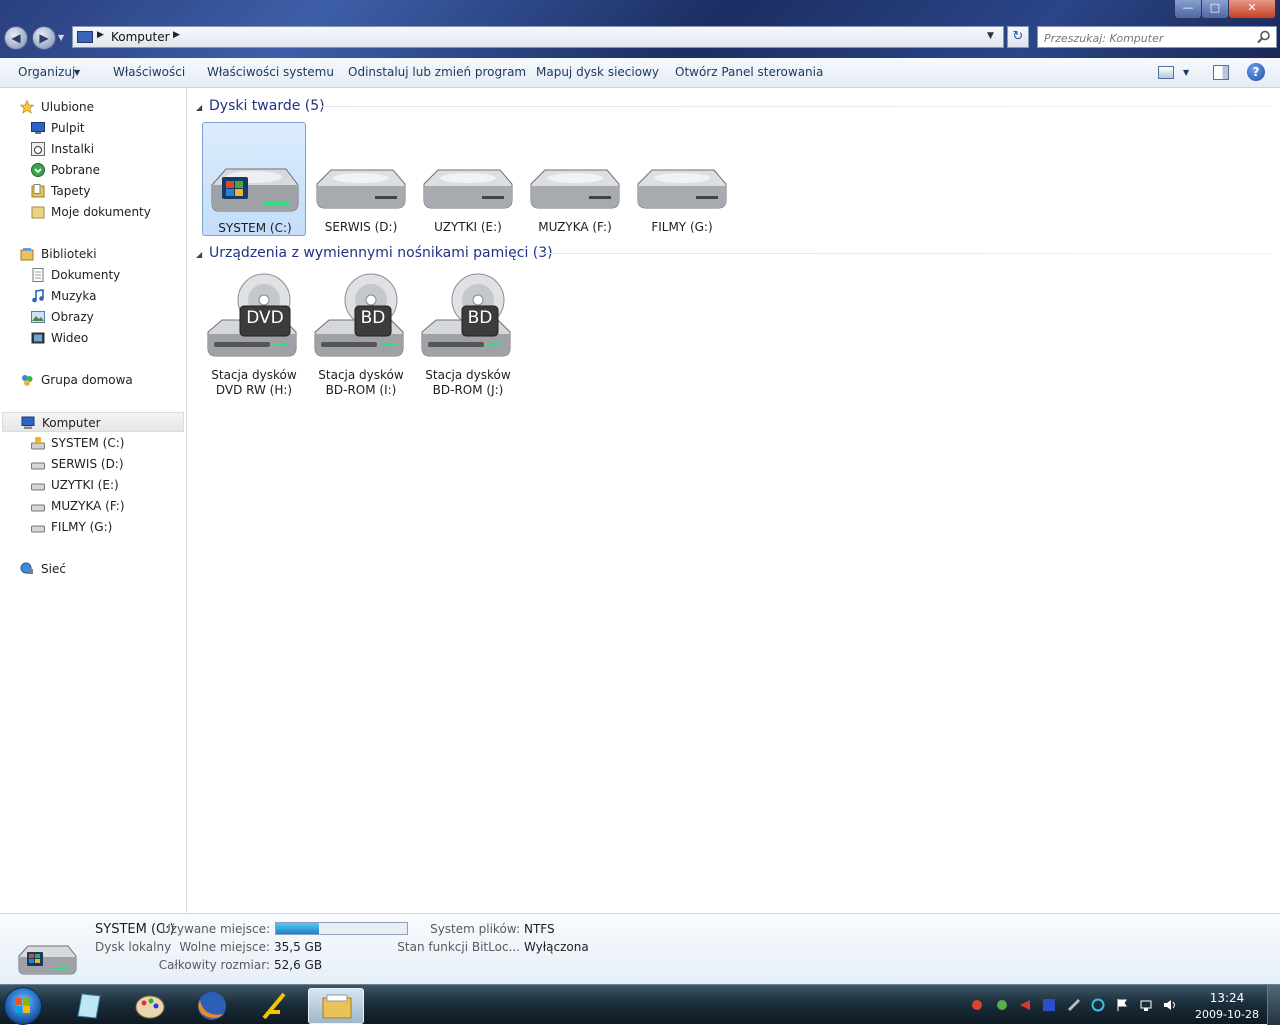 This screenshot has height=1028, width=1280. What do you see at coordinates (1018, 37) in the screenshot?
I see `refresh-button: ↻` at bounding box center [1018, 37].